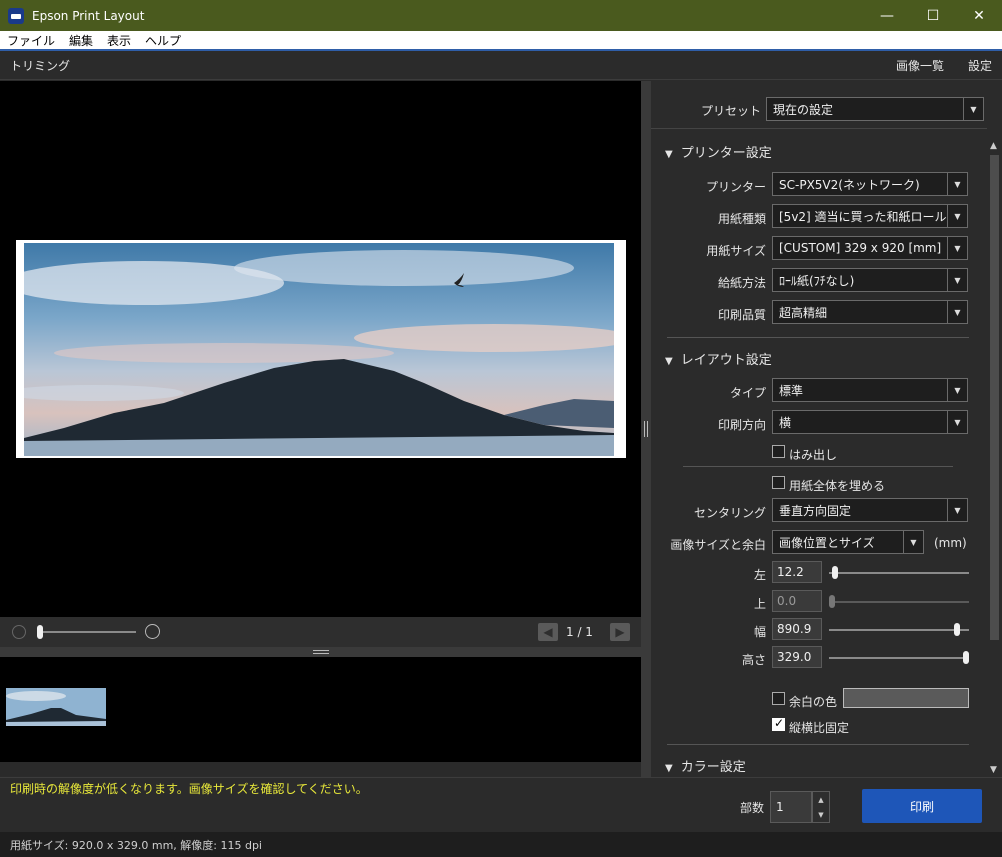 This screenshot has width=1002, height=857. What do you see at coordinates (759, 632) in the screenshot?
I see `width-label: 幅` at bounding box center [759, 632].